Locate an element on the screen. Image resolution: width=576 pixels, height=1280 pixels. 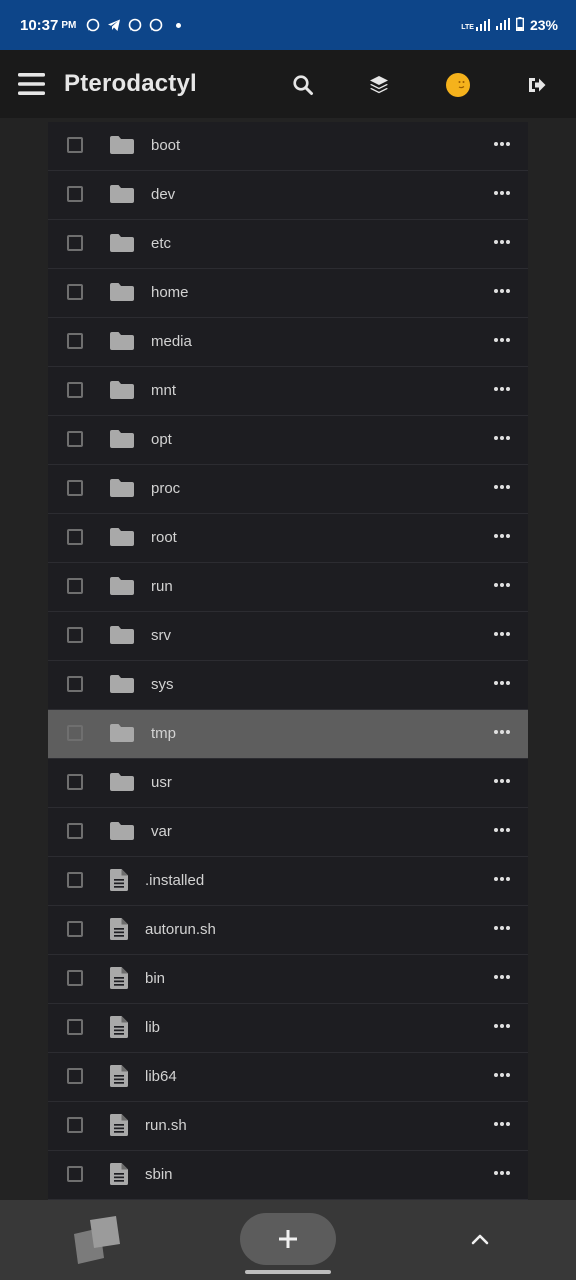
notification-icons is located at coordinates (134, 25).